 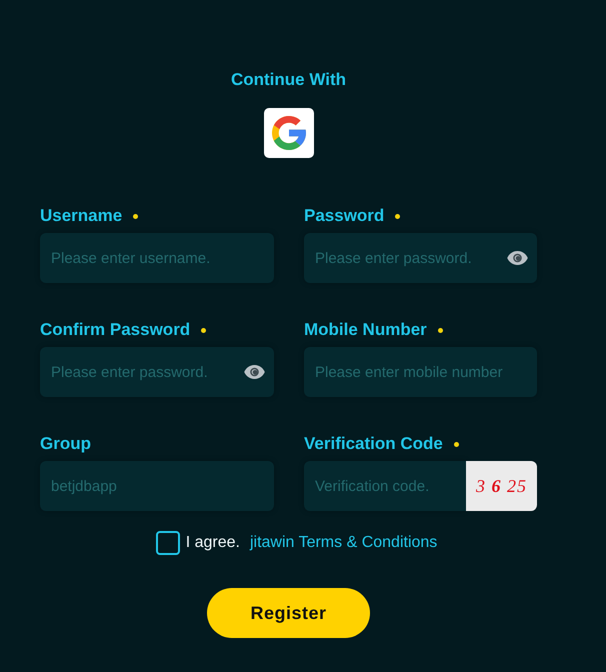 What do you see at coordinates (373, 444) in the screenshot?
I see `field-label: Verification Code` at bounding box center [373, 444].